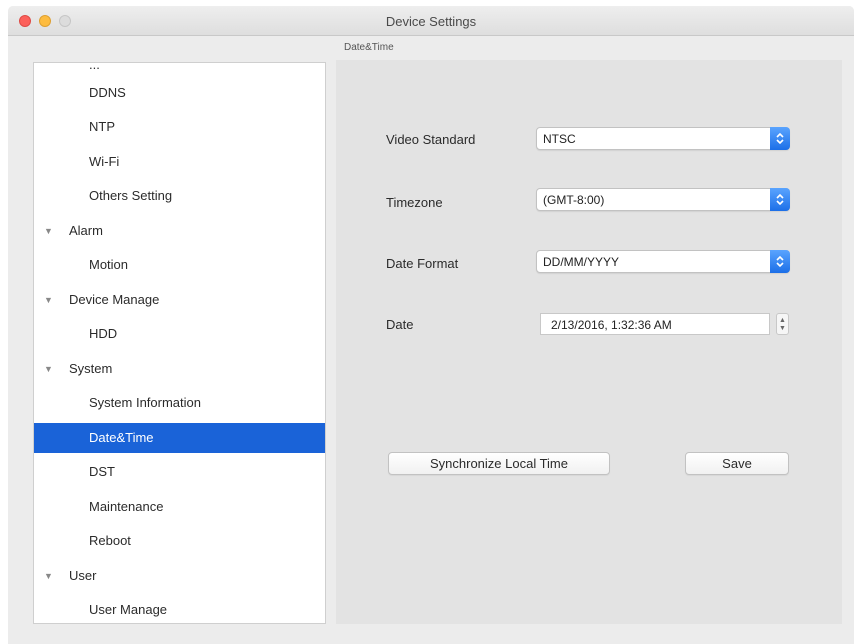  Describe the element at coordinates (179, 265) in the screenshot. I see `tree-item-motion: Motion` at that location.